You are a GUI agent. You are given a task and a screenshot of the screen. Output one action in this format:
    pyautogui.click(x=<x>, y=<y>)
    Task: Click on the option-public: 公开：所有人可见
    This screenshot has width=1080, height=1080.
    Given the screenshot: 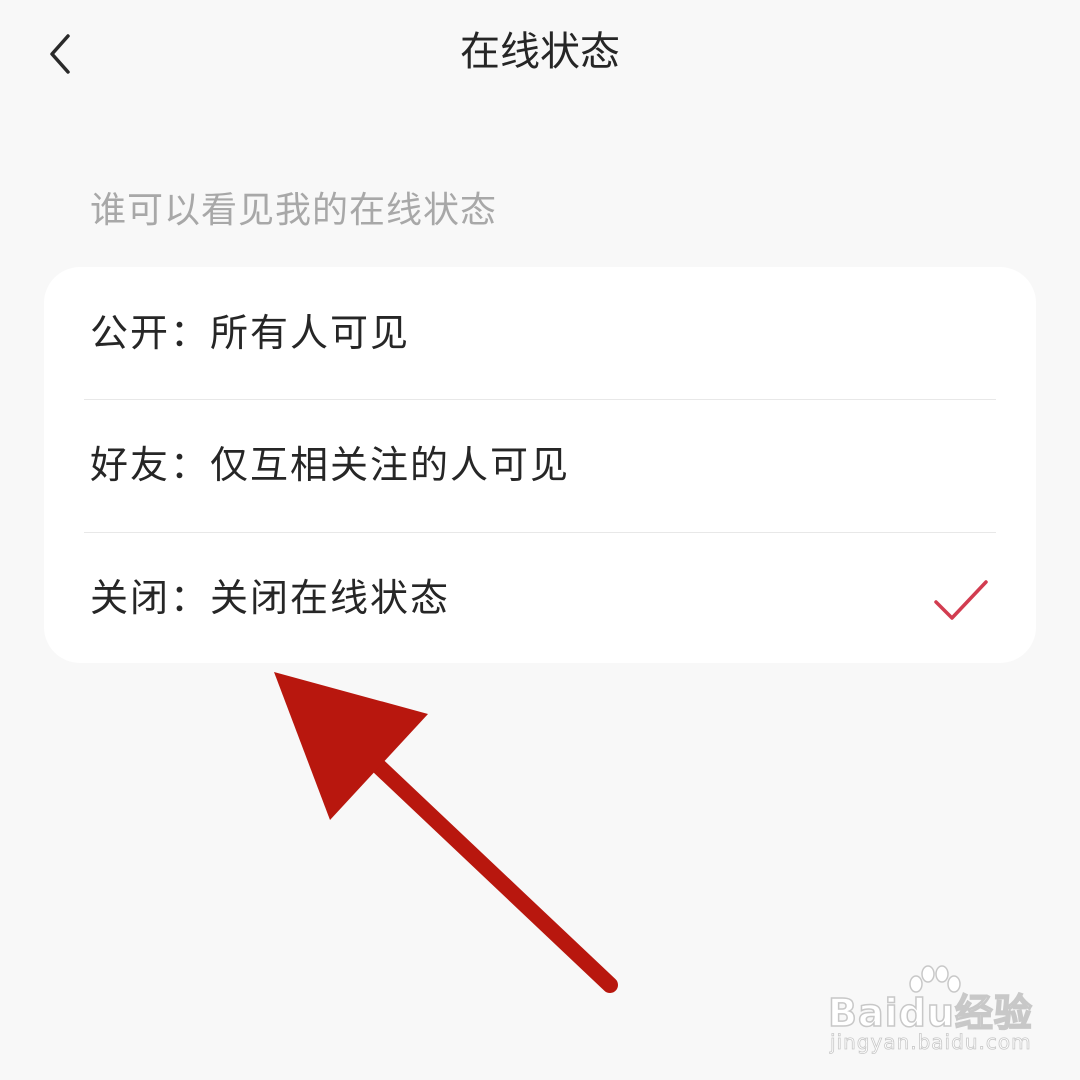 What is the action you would take?
    pyautogui.click(x=540, y=333)
    